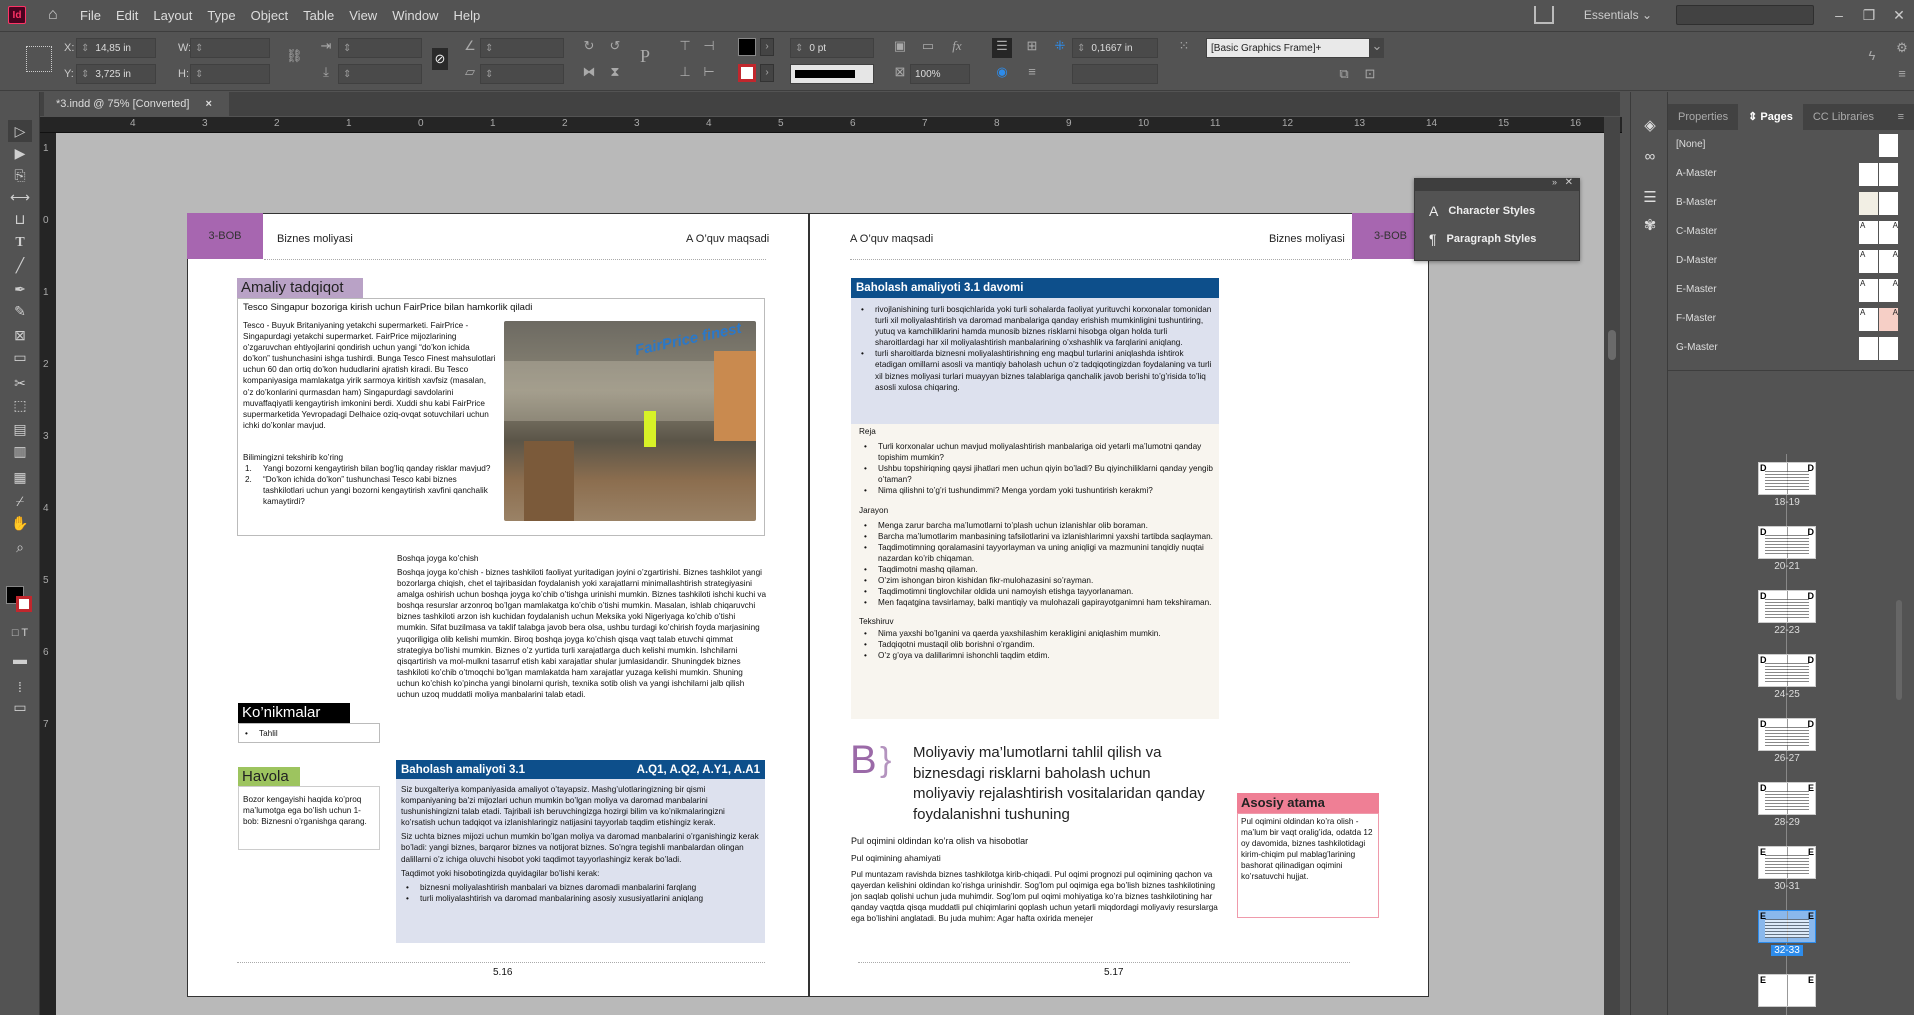  I want to click on scissors-tool-icon: ✂, so click(20, 383).